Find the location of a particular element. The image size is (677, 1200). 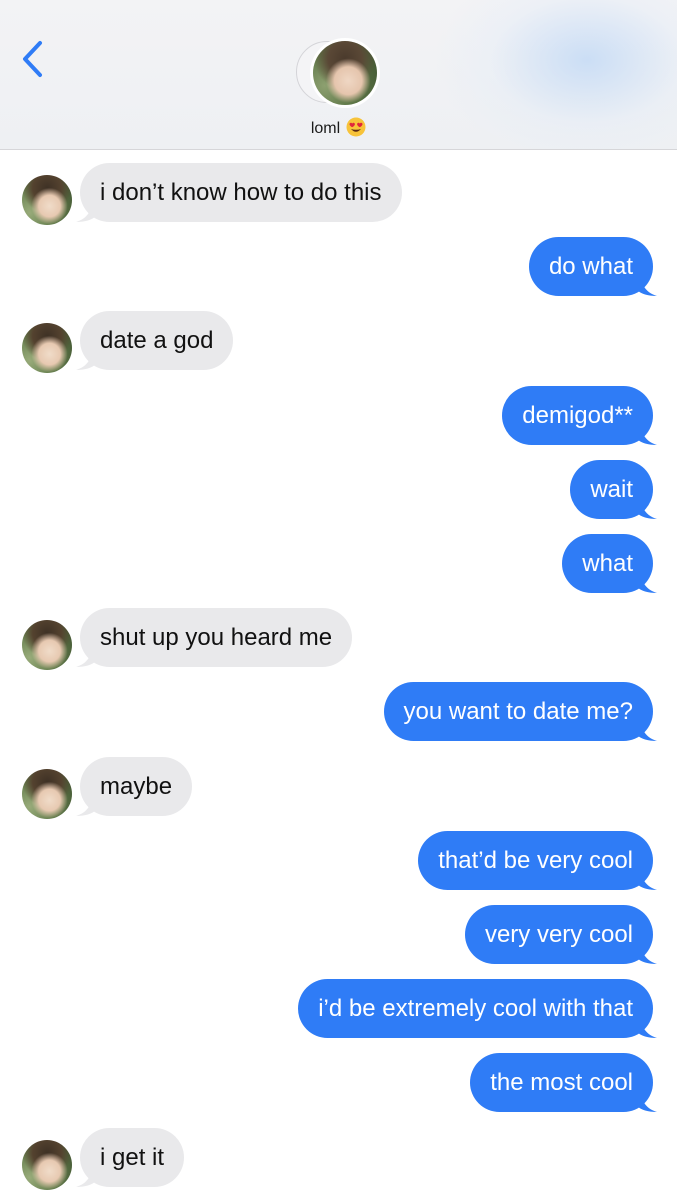

contact-photo is located at coordinates (345, 73).